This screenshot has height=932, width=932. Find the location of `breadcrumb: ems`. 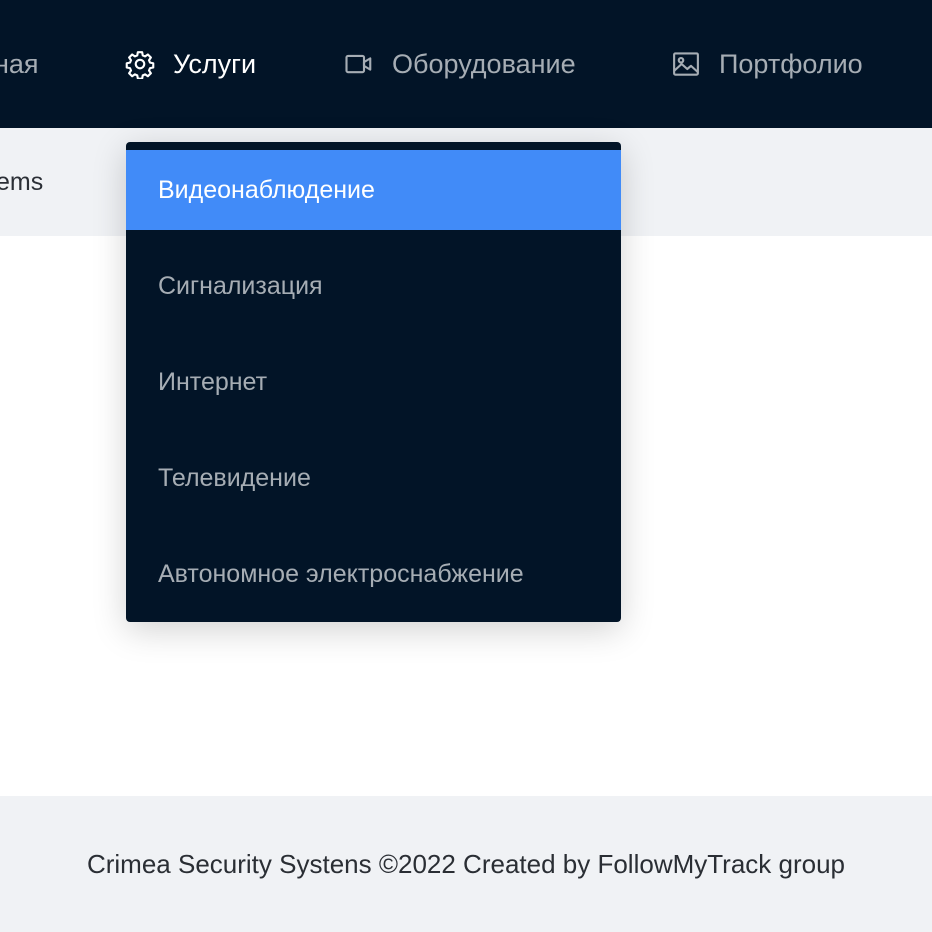

breadcrumb: ems is located at coordinates (22, 182).